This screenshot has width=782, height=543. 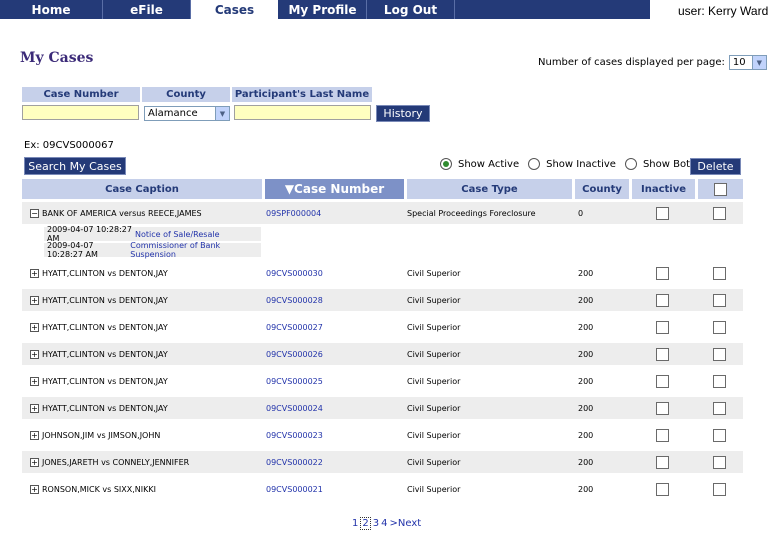 I want to click on page-link: 3, so click(x=376, y=523).